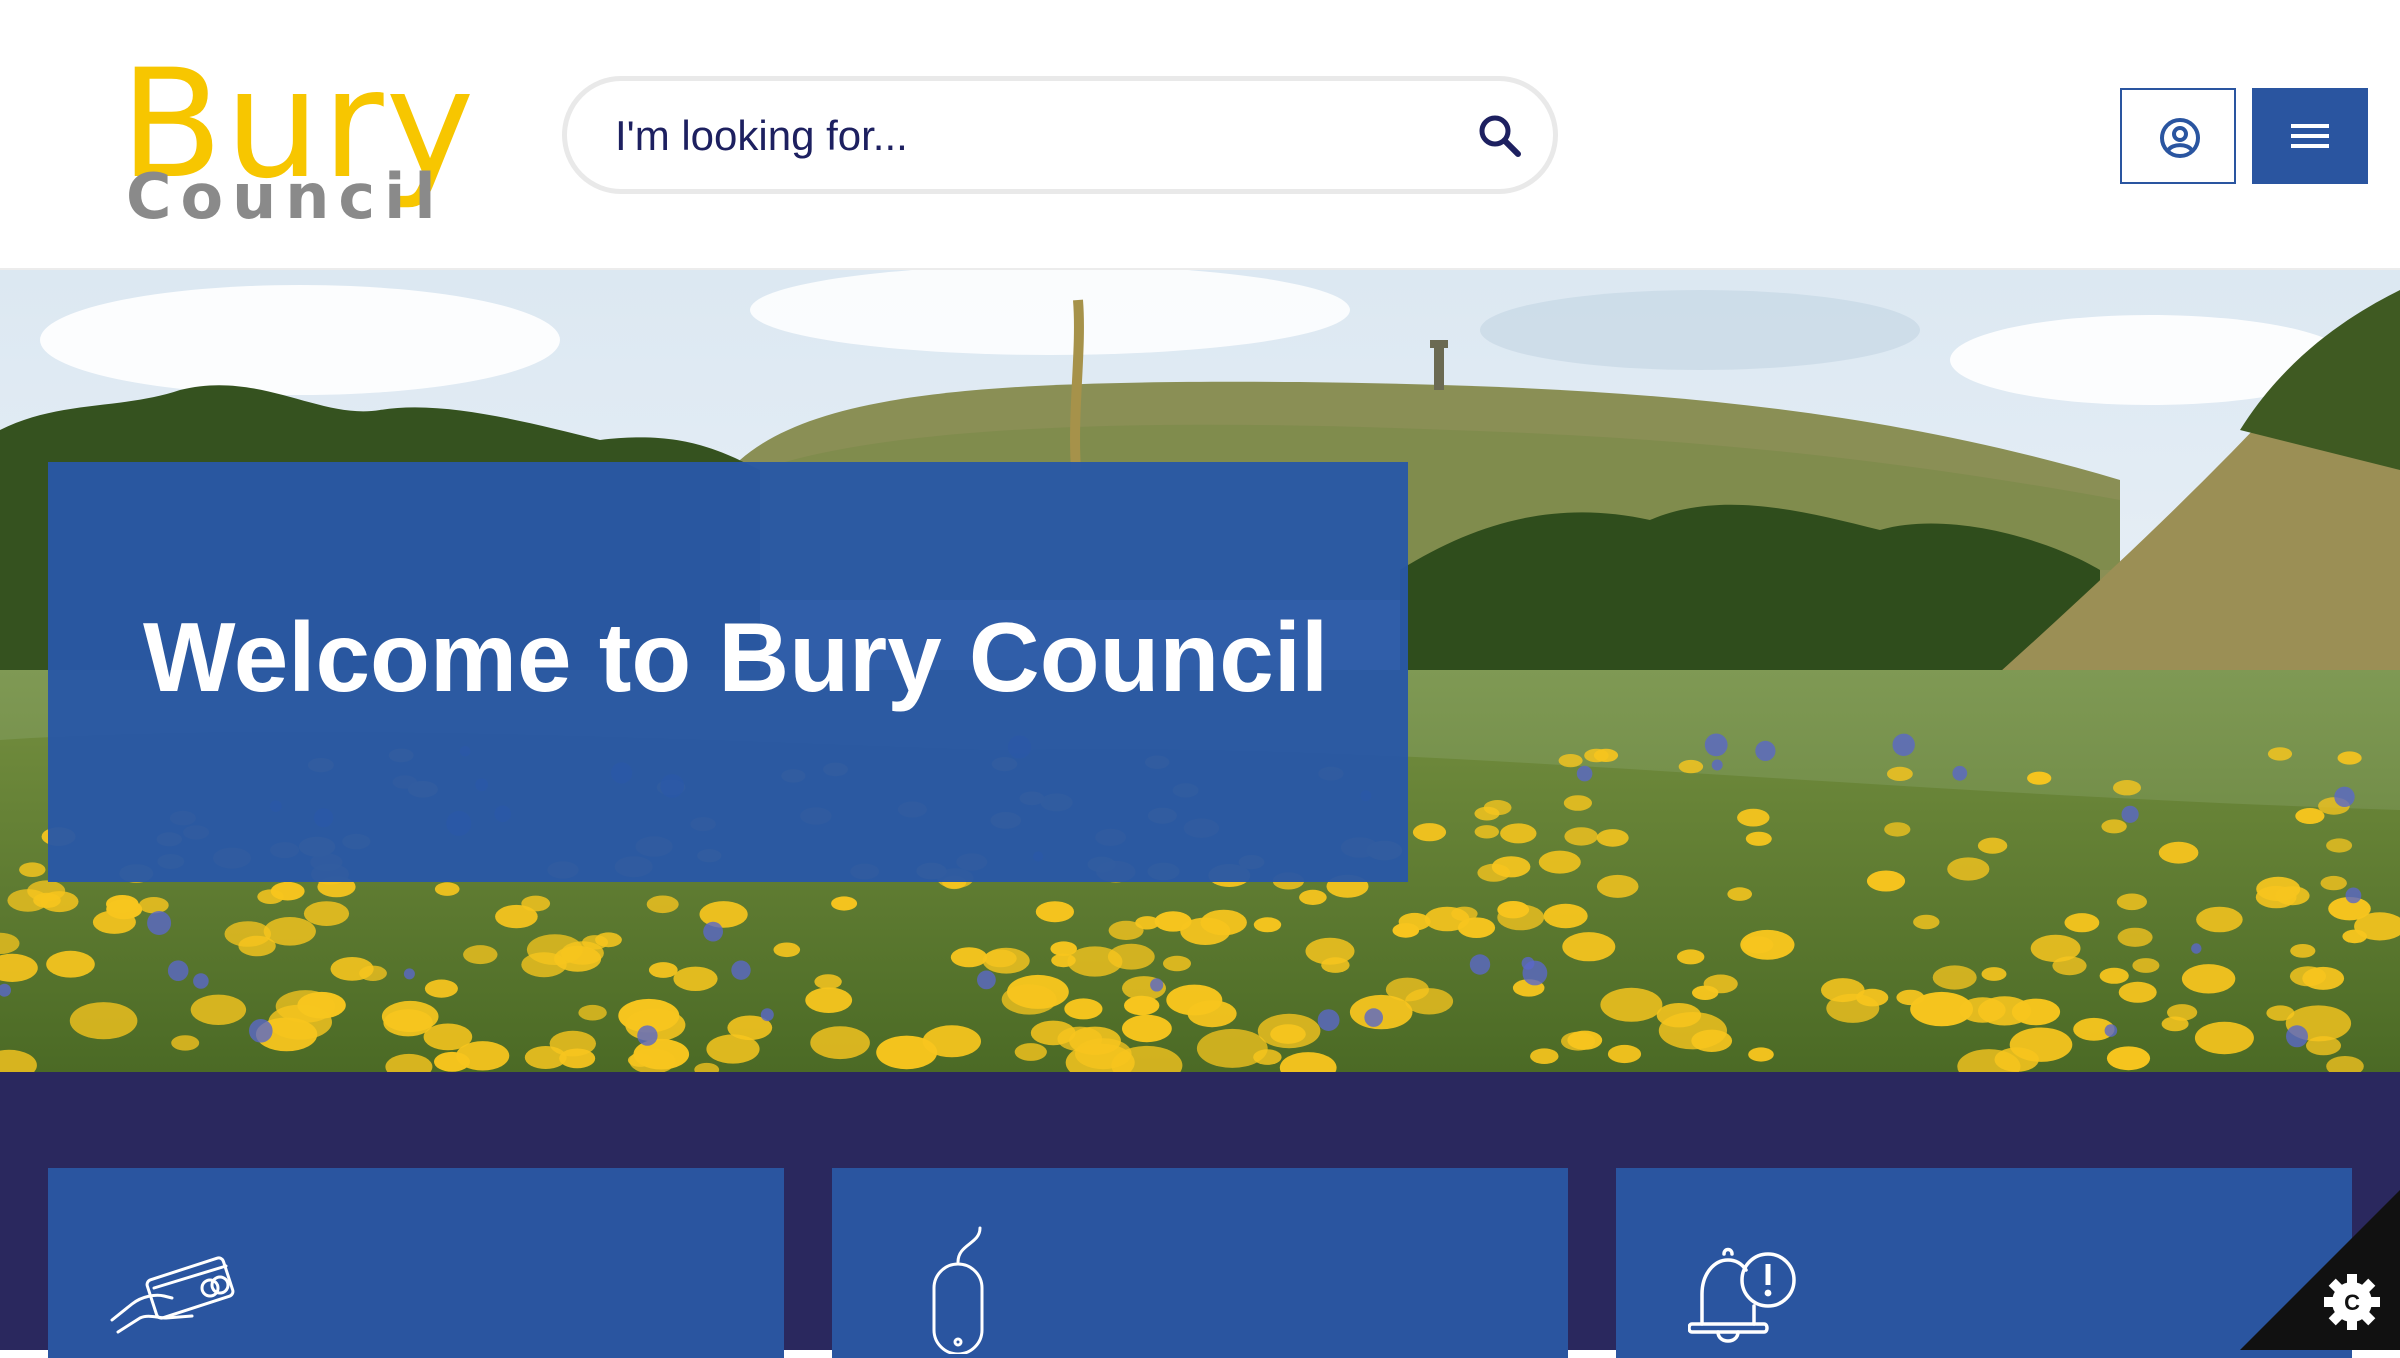  I want to click on search-bar, so click(1060, 135).